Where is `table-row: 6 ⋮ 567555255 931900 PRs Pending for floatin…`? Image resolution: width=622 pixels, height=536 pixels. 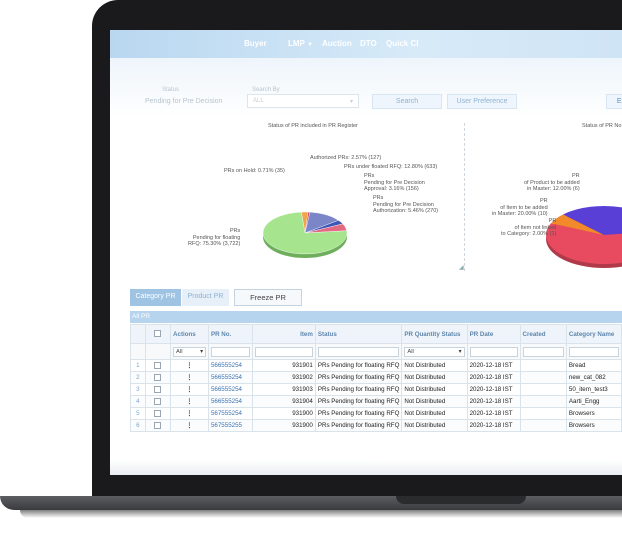 table-row: 6 ⋮ 567555255 931900 PRs Pending for floatin… is located at coordinates (376, 425).